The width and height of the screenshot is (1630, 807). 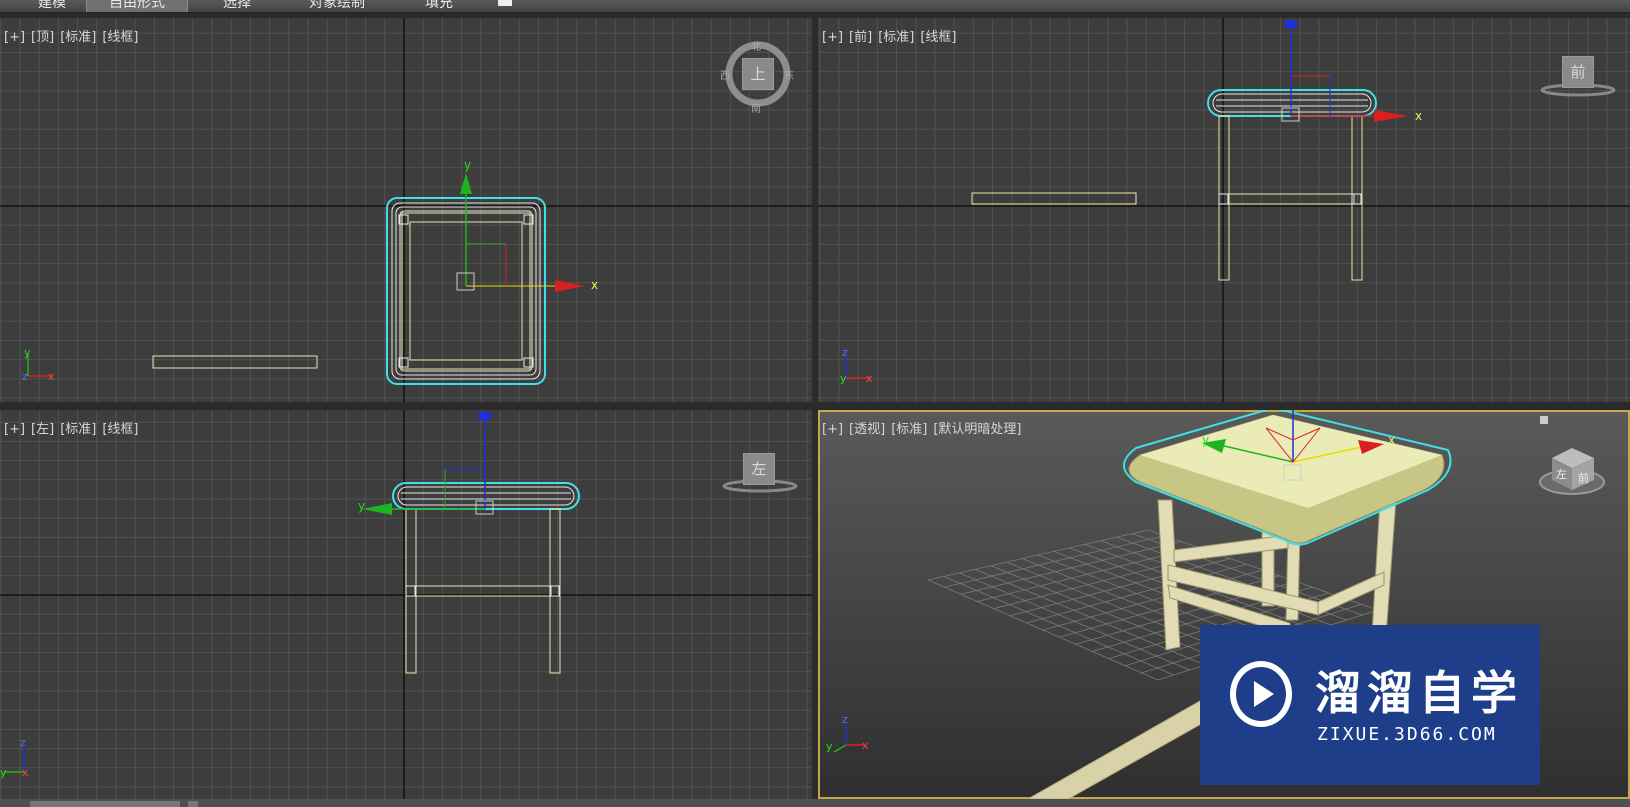 I want to click on tab-freeform: 自由形式, so click(x=137, y=6).